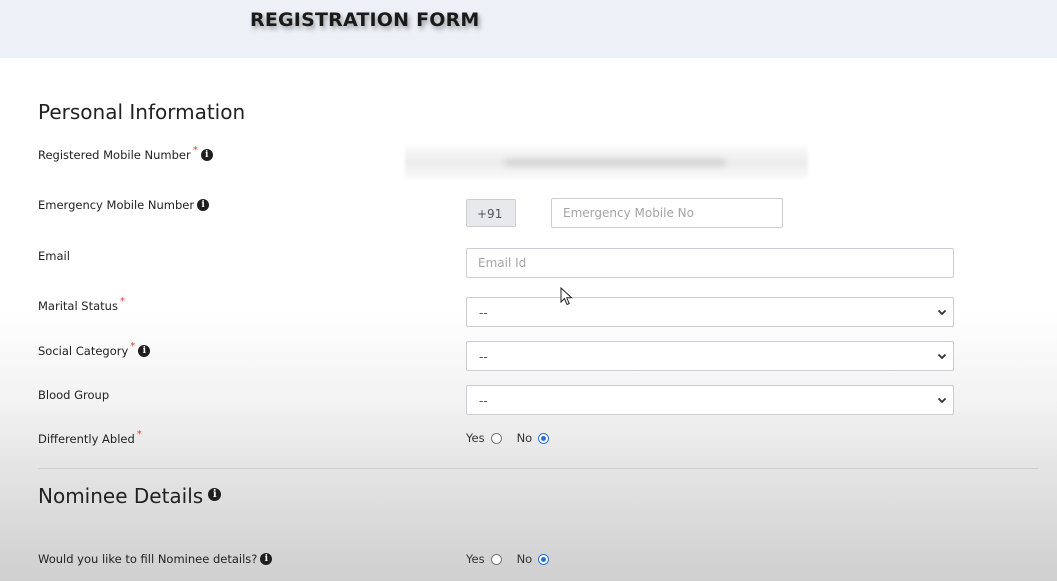 This screenshot has width=1057, height=581. What do you see at coordinates (544, 438) in the screenshot?
I see `differently-abled-no-radio` at bounding box center [544, 438].